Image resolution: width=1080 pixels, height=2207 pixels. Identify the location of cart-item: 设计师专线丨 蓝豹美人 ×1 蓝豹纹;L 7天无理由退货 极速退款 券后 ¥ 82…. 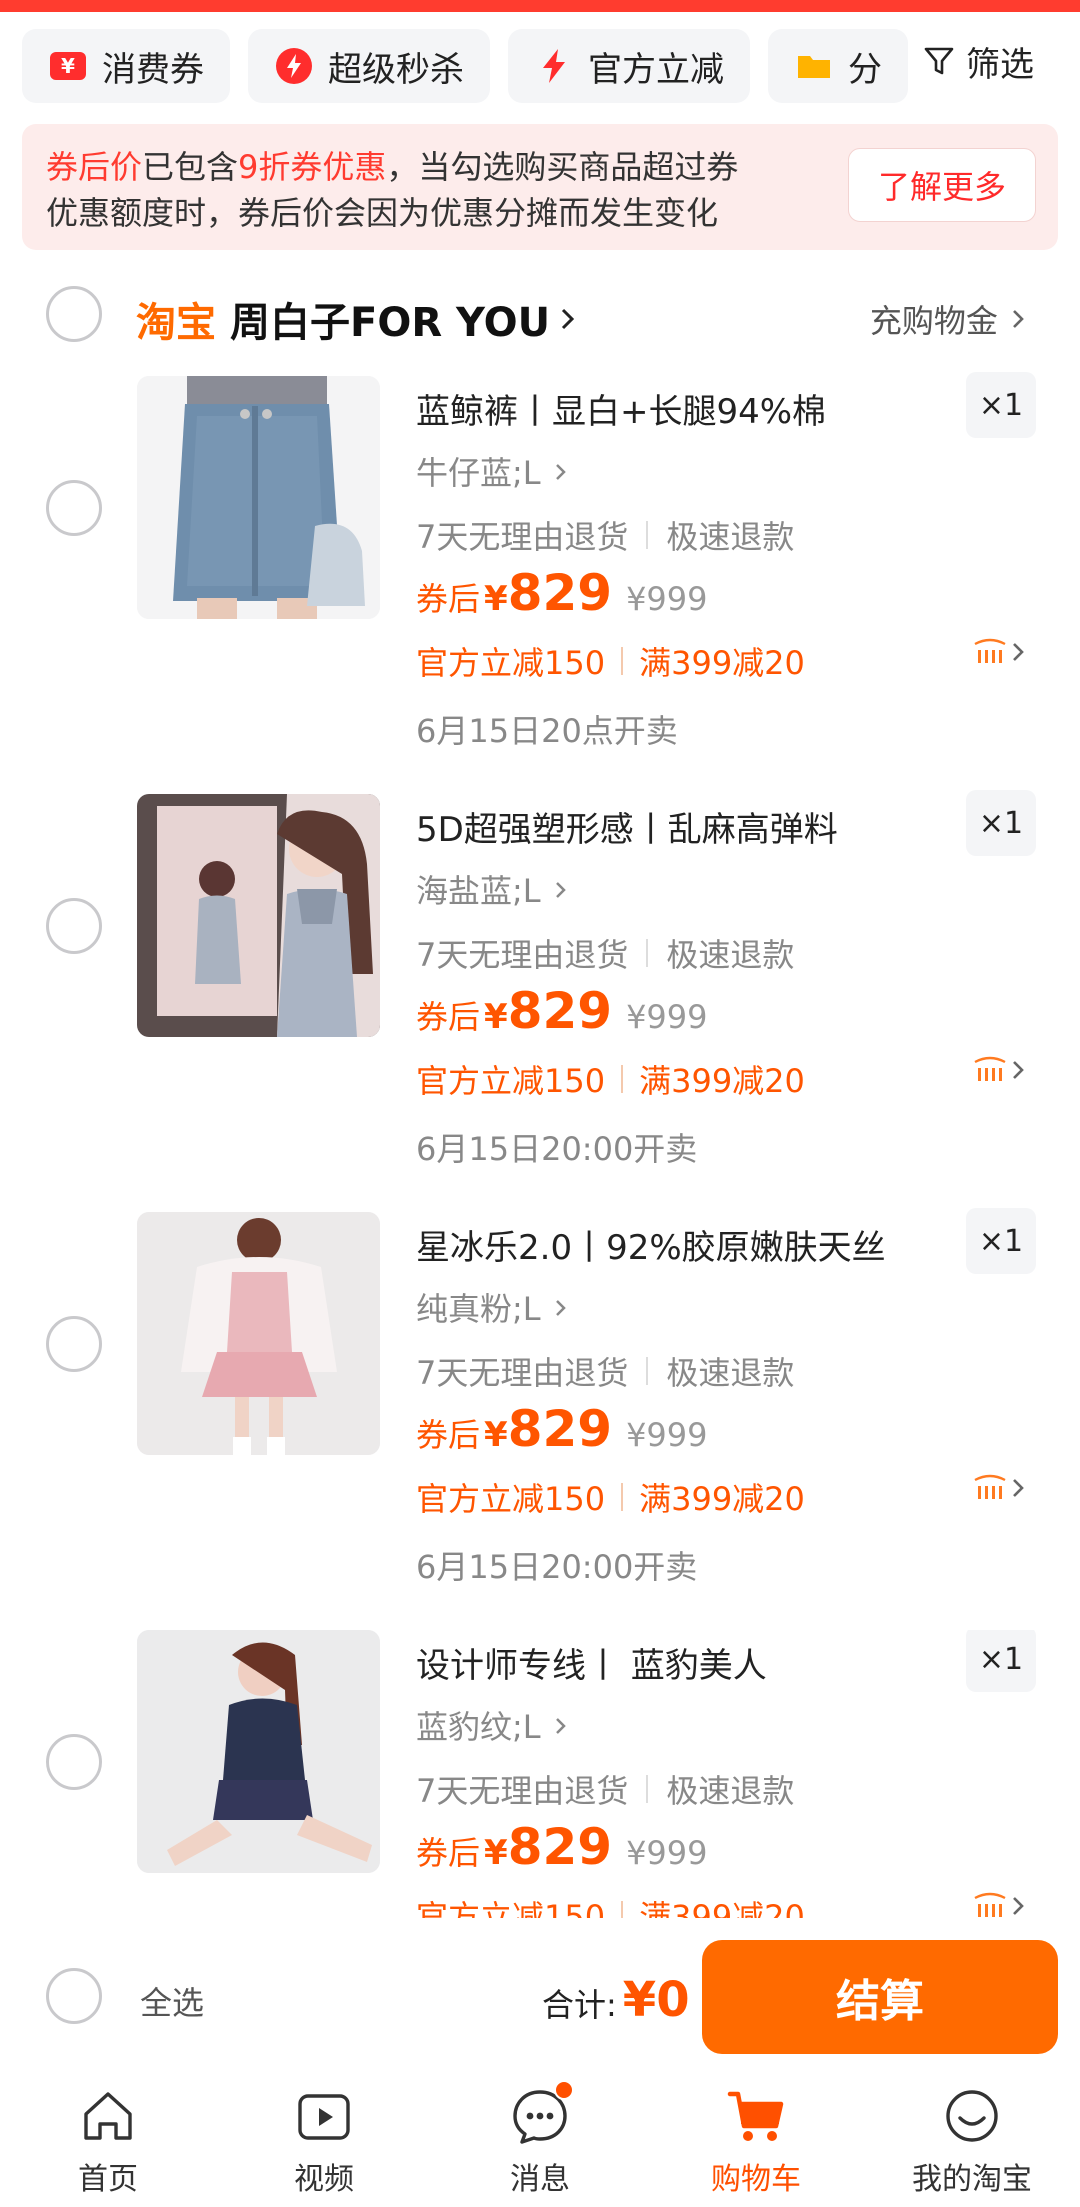
(540, 1774).